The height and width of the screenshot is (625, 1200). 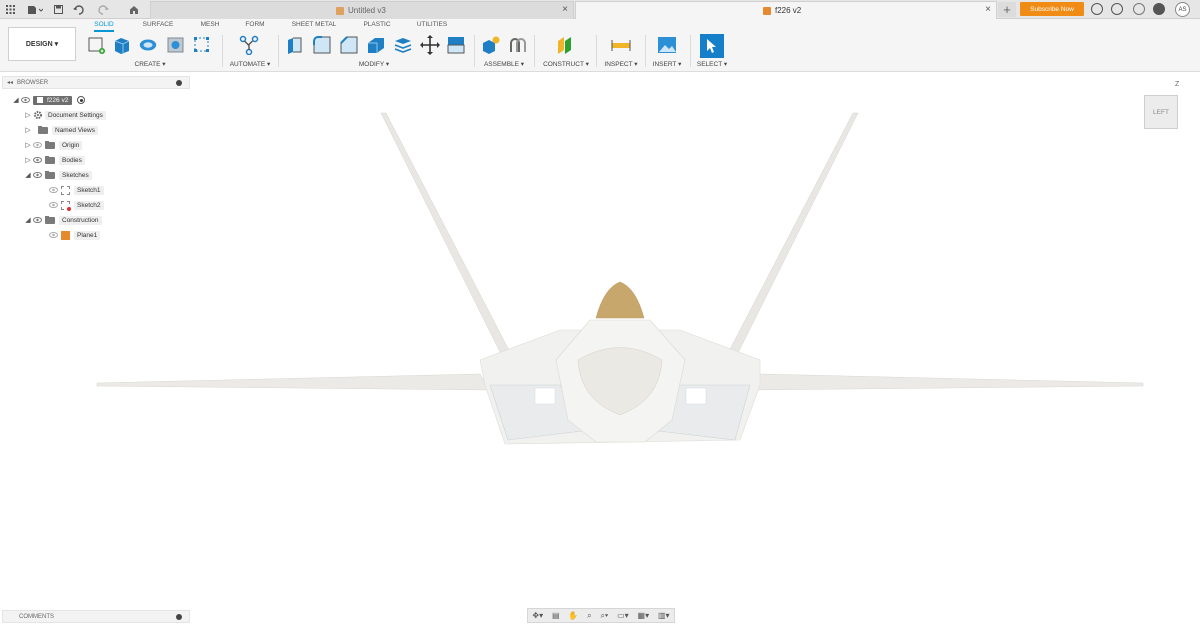 I want to click on document-tab-label: f226 v2, so click(x=788, y=10).